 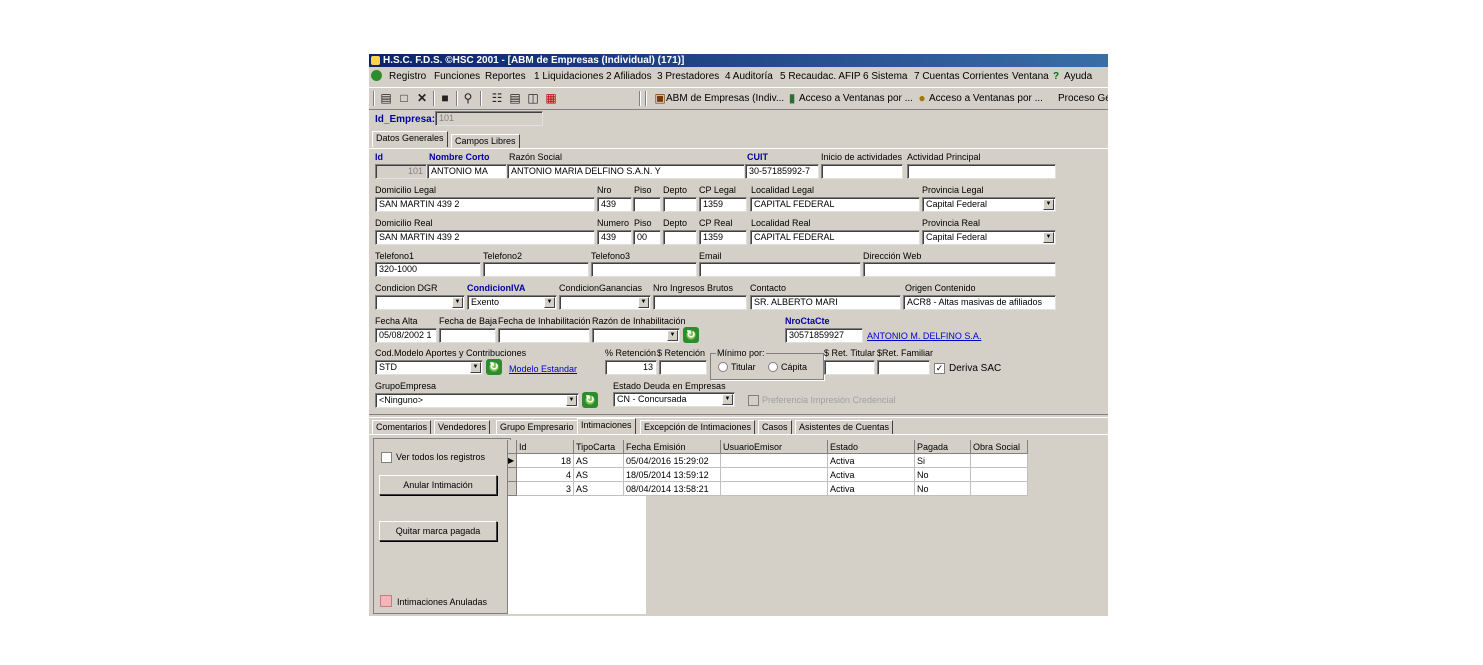 I want to click on col-header-usuario-emisor: UsuarioEmisor, so click(x=774, y=447).